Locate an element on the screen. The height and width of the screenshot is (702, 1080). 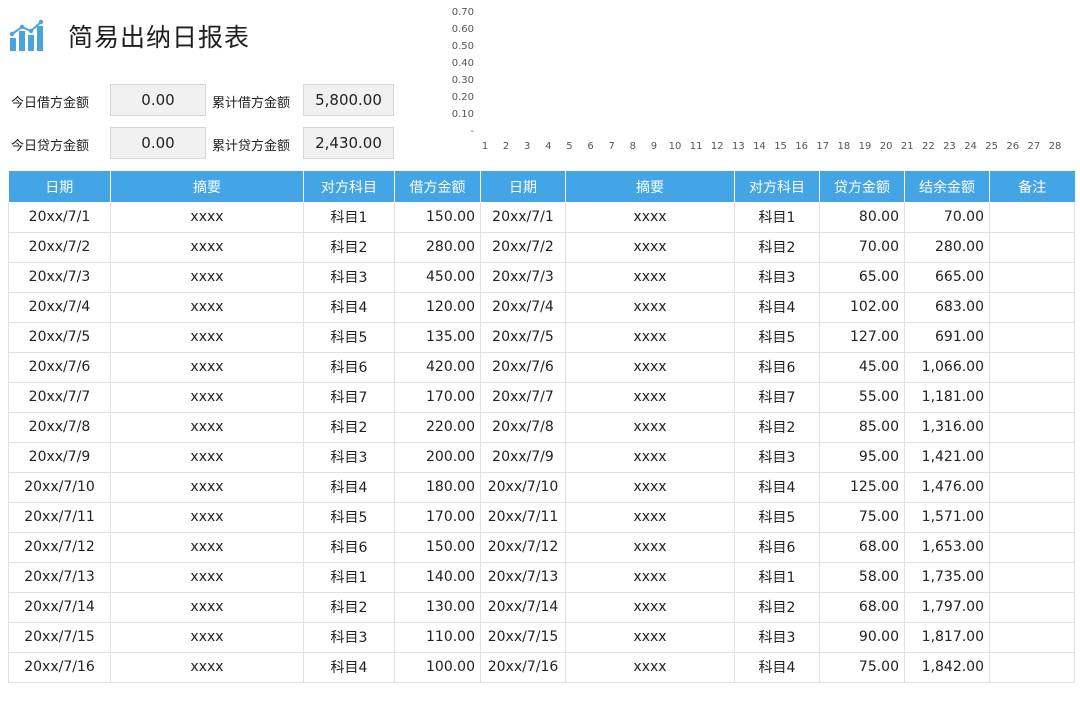
cell-balance: 1,735.00 is located at coordinates (947, 577).